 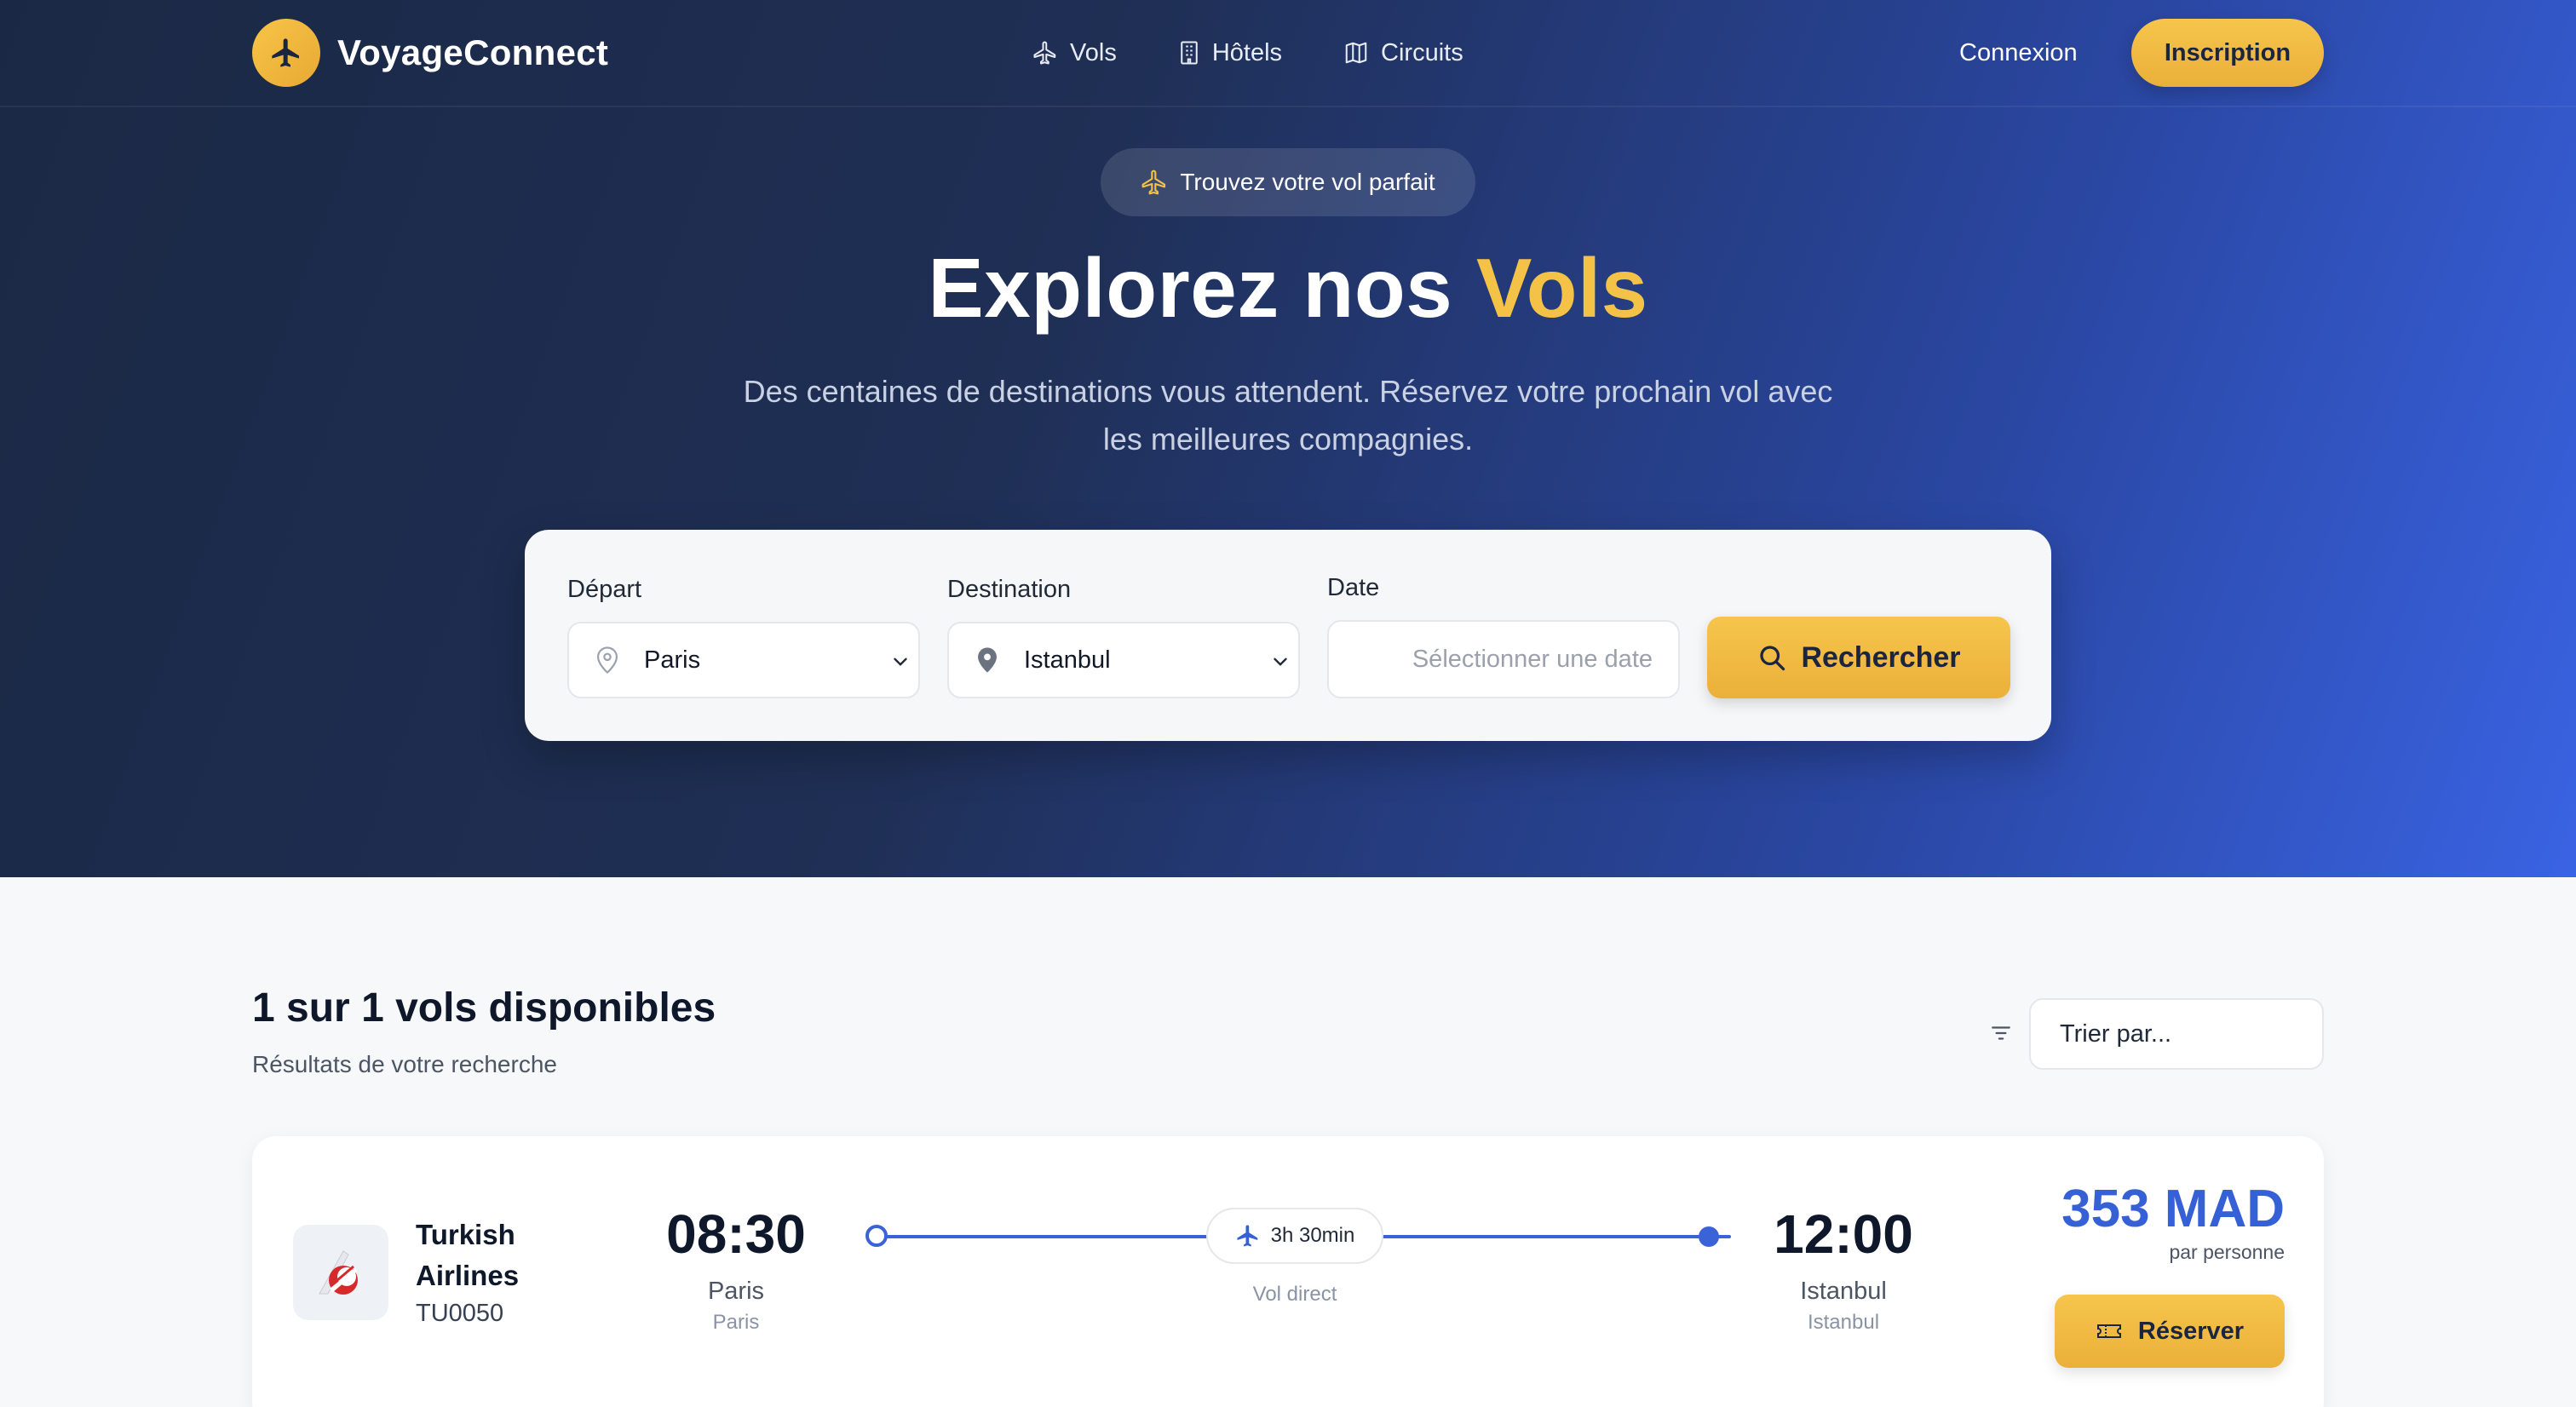 I want to click on date-input: Sélectionner une date, so click(x=1504, y=659).